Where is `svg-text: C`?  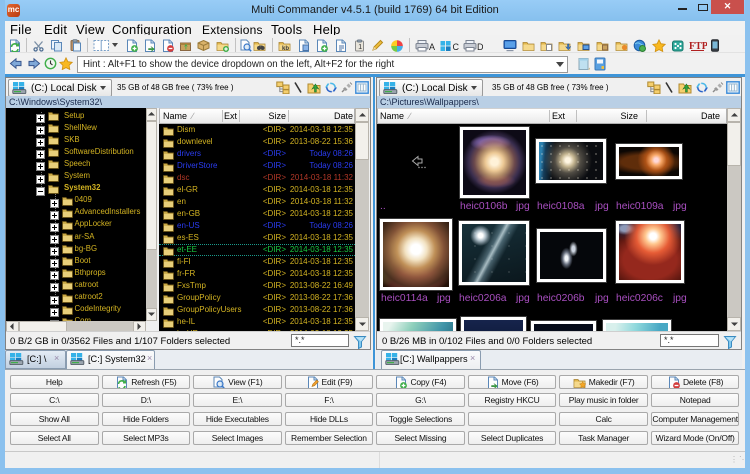 svg-text: C is located at coordinates (456, 47).